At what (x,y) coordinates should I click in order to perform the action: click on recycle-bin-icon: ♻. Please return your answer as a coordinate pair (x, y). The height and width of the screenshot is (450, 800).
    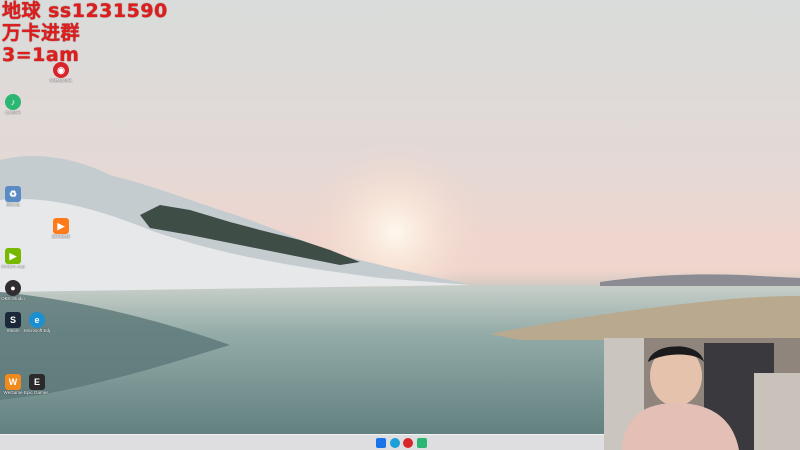
    Looking at the image, I should click on (13, 194).